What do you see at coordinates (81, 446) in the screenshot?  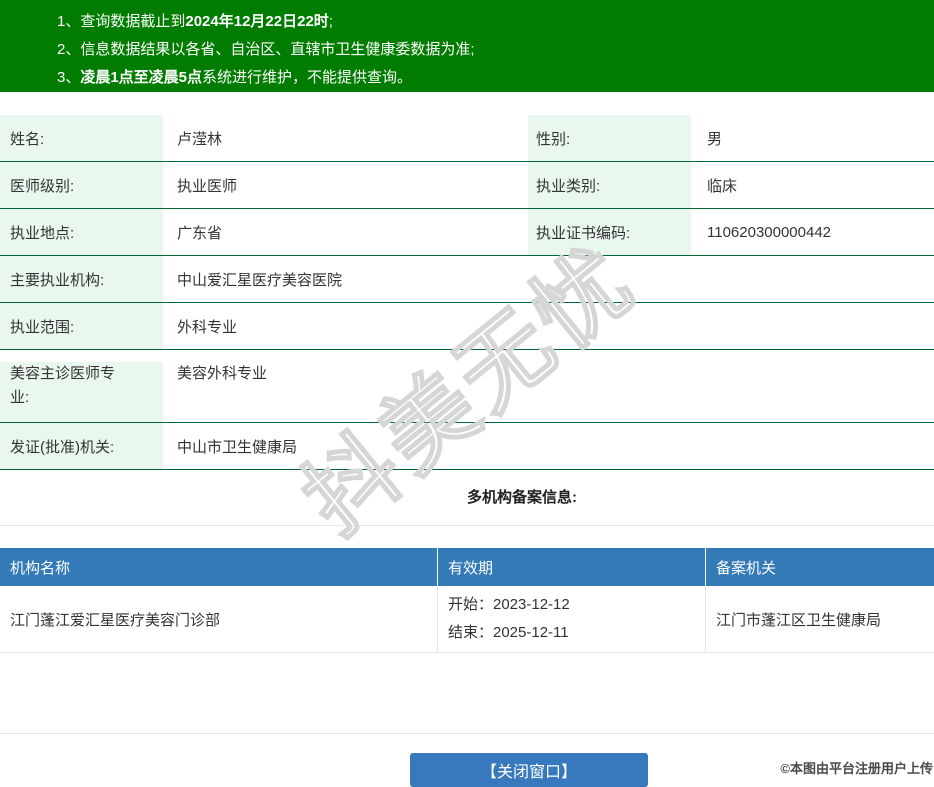 I see `issuing-authority-label: 发证(批准)机关:` at bounding box center [81, 446].